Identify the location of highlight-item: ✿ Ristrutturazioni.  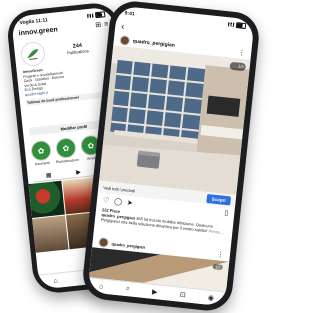
(66, 151).